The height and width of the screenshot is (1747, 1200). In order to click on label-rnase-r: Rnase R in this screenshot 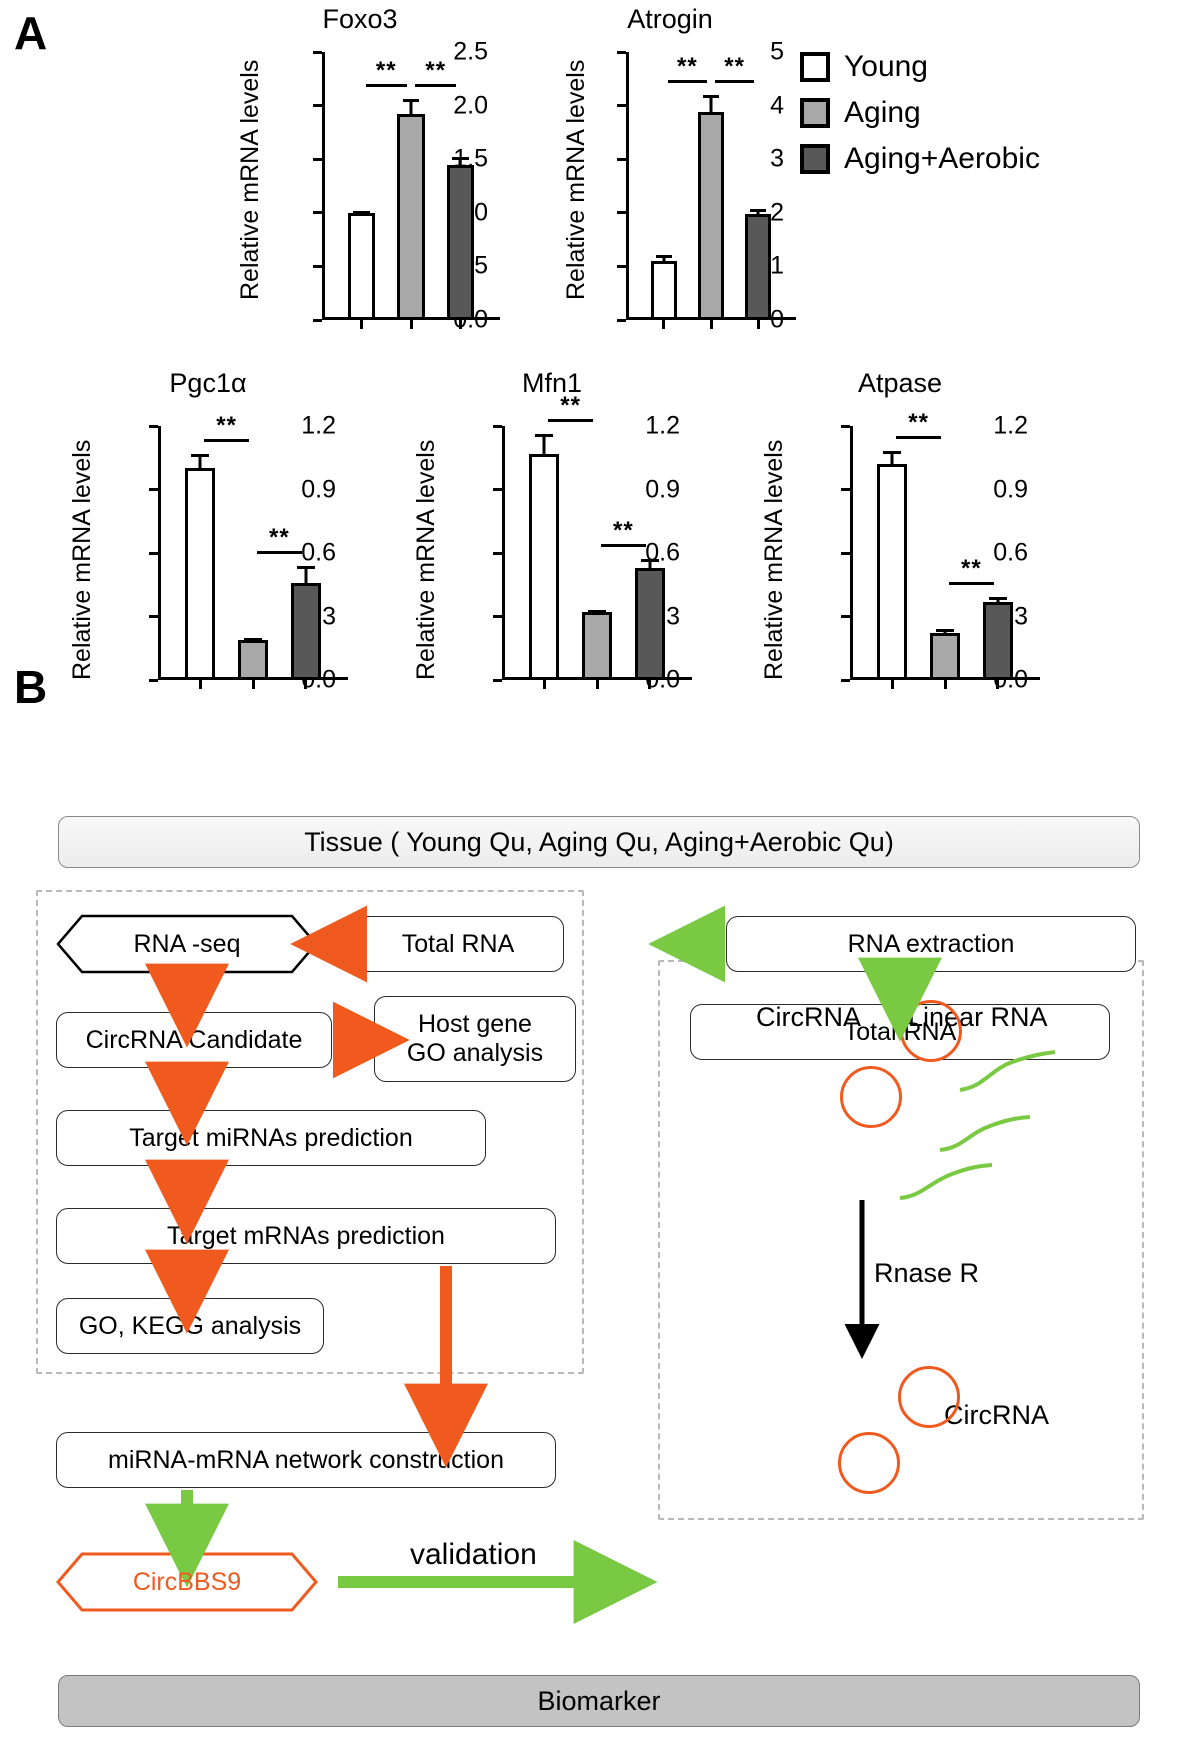, I will do `click(927, 1273)`.